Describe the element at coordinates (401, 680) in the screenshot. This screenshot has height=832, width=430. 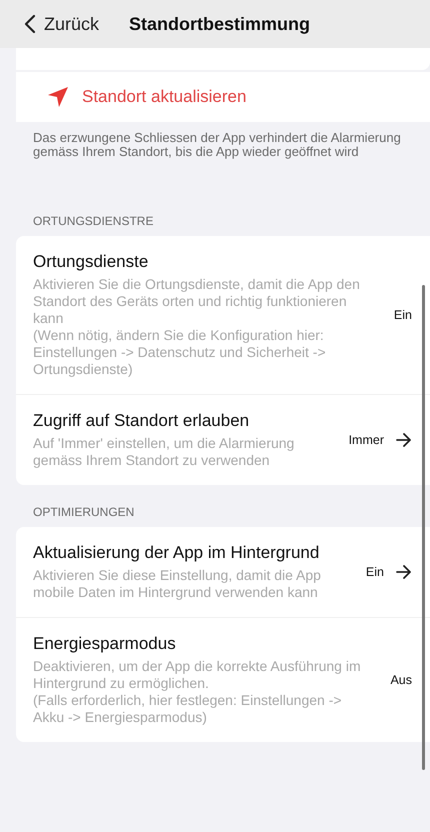
I see `row-value: Aus` at that location.